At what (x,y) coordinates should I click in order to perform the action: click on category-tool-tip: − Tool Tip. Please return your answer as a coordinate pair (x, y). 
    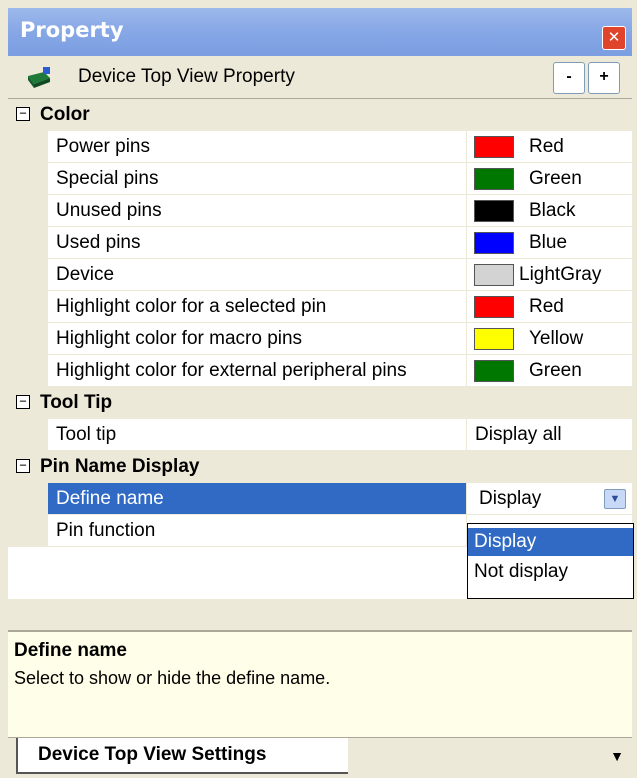
    Looking at the image, I should click on (320, 403).